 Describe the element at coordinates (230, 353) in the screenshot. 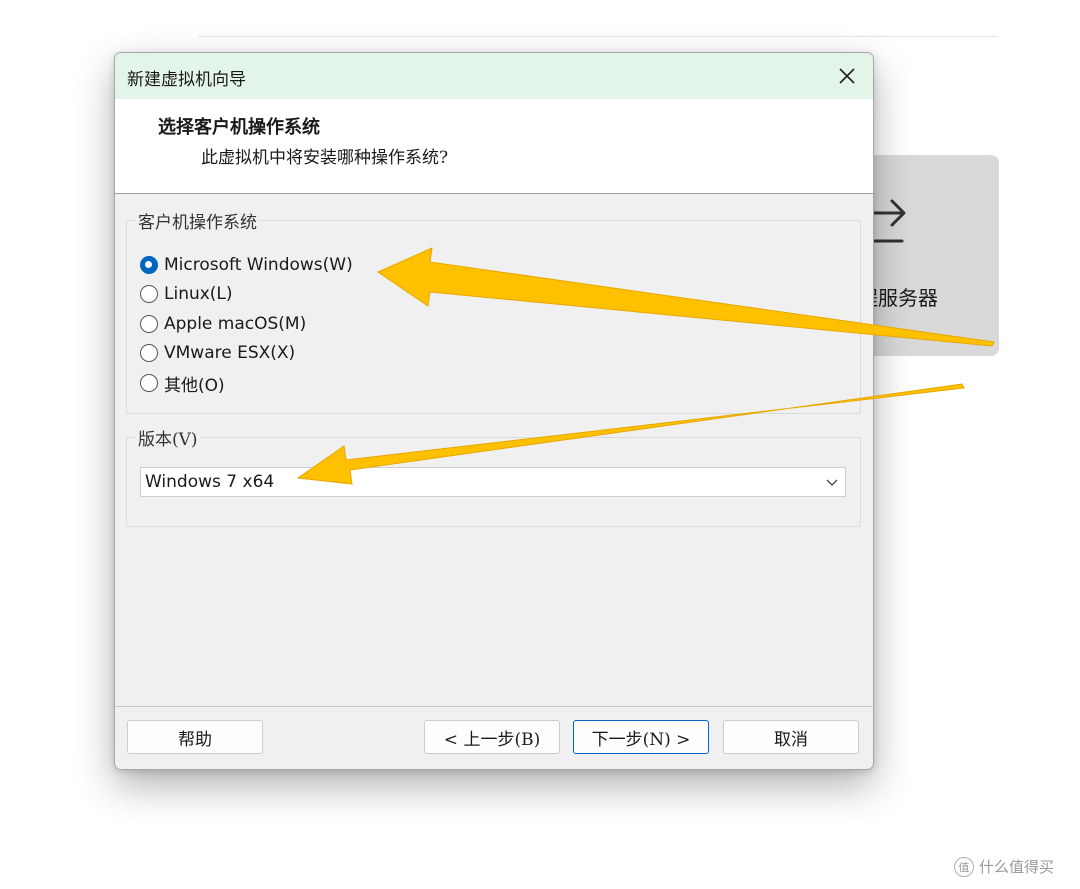

I see `os-option-label: VMware ESX(X)` at that location.